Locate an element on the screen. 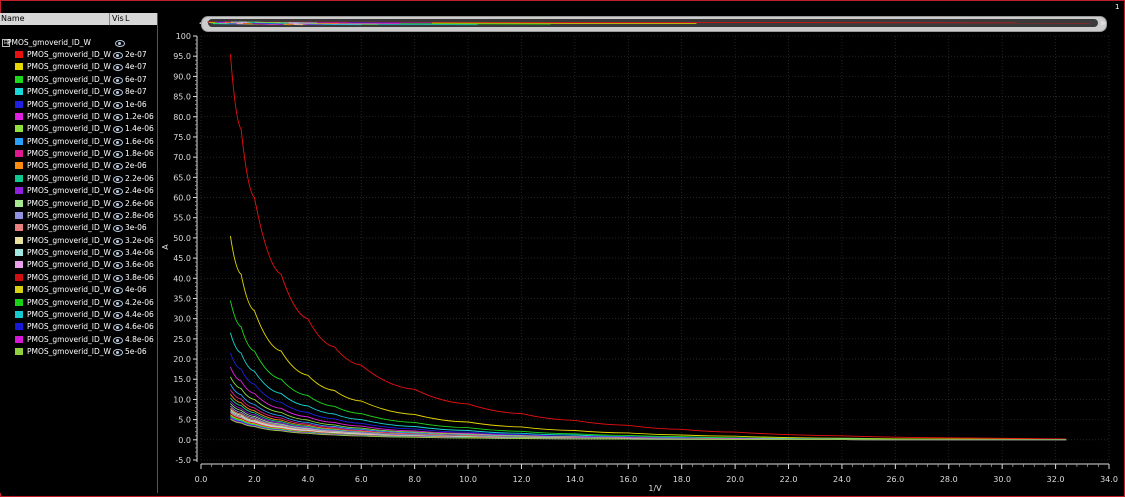  x-tick-label: 0.0 is located at coordinates (201, 479).